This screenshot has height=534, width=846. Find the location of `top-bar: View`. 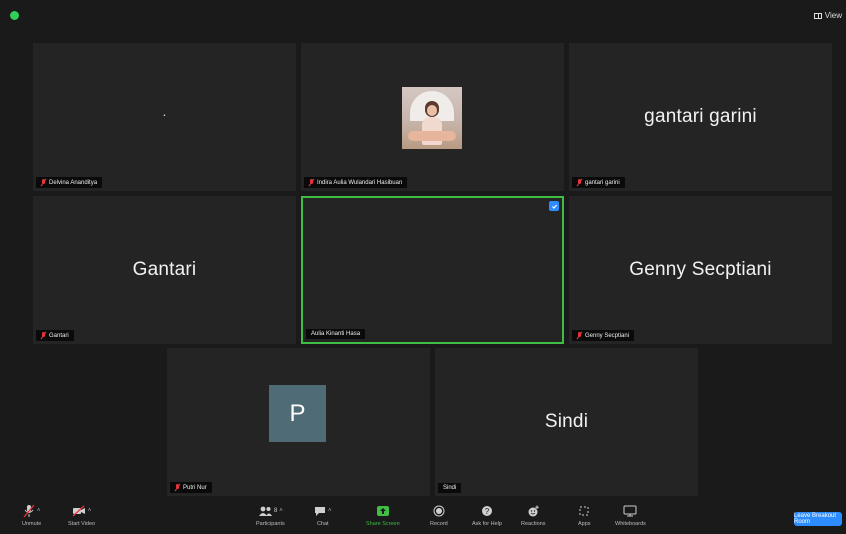

top-bar: View is located at coordinates (423, 18).